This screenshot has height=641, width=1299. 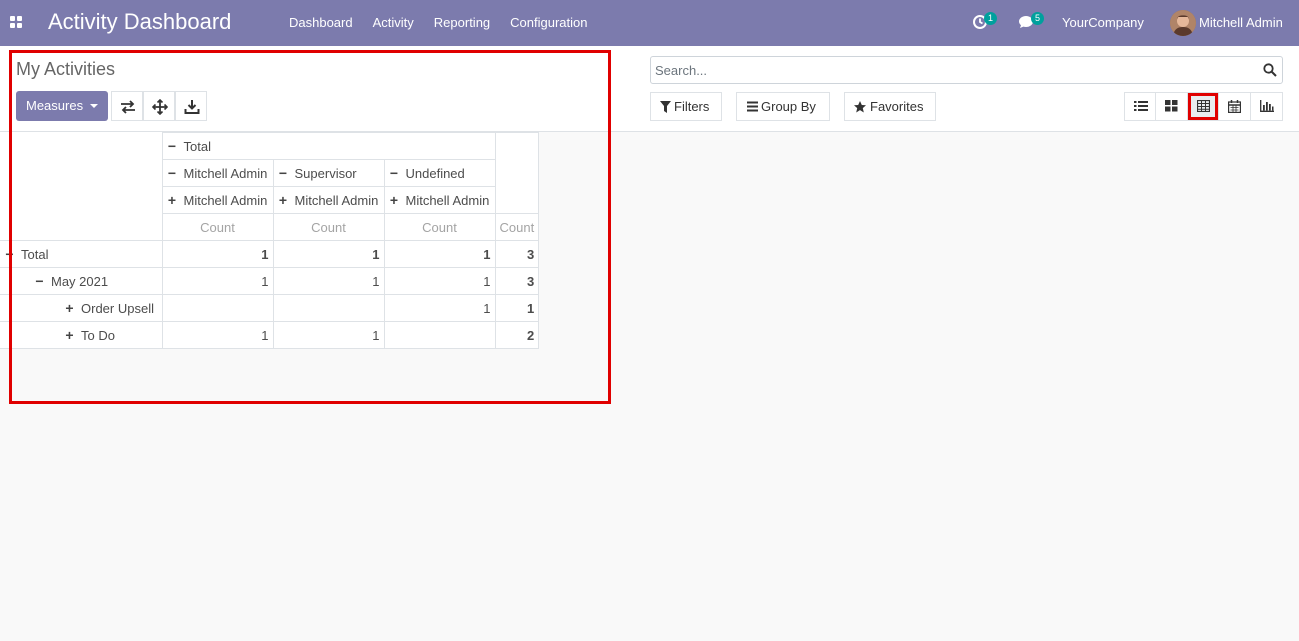 What do you see at coordinates (1037, 18) in the screenshot?
I see `message-count-badge: 5` at bounding box center [1037, 18].